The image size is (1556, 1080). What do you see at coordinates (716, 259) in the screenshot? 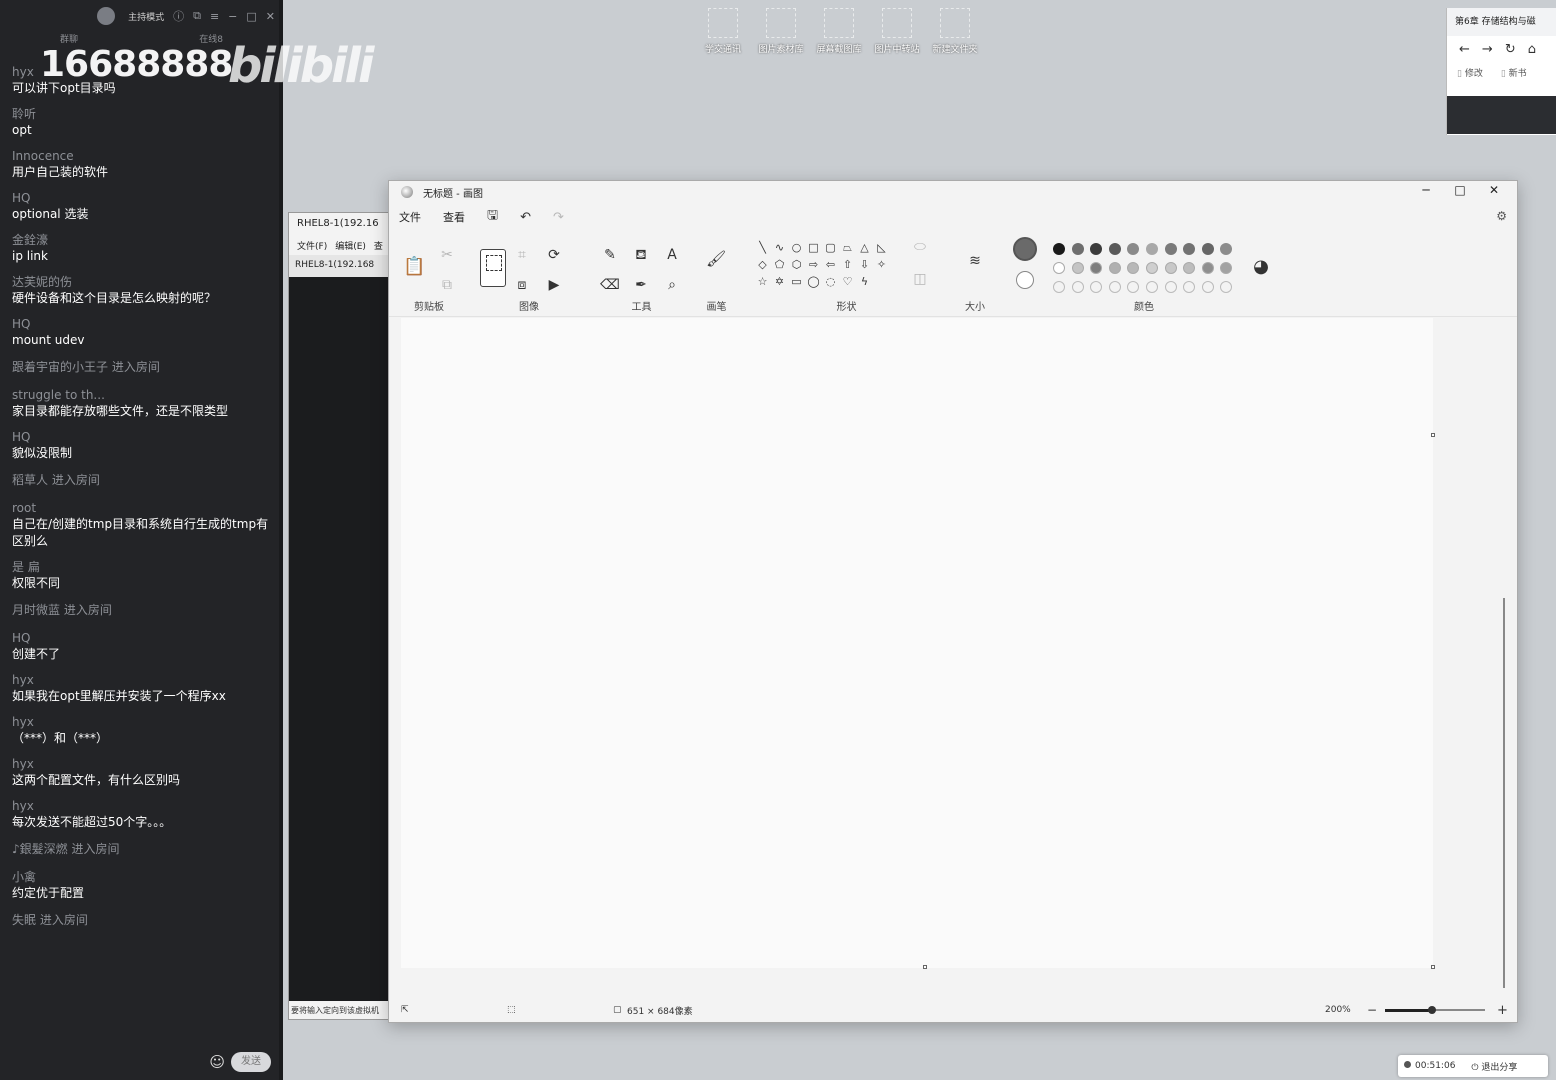
I see `brush-icon: 🖌` at bounding box center [716, 259].